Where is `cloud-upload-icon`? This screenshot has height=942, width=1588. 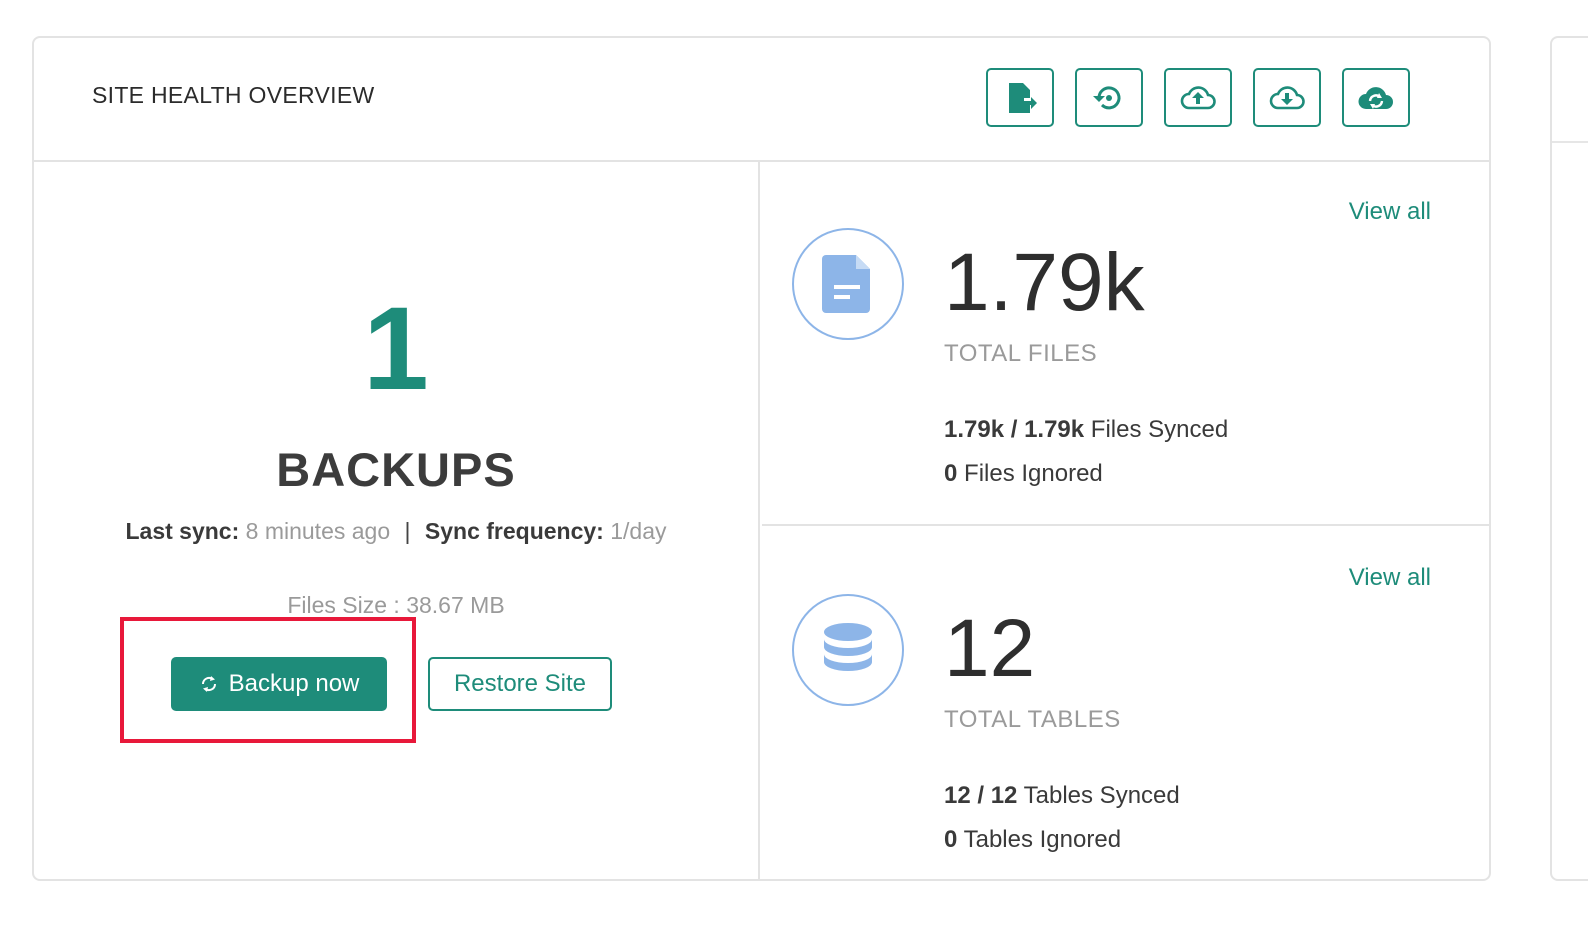 cloud-upload-icon is located at coordinates (1198, 97).